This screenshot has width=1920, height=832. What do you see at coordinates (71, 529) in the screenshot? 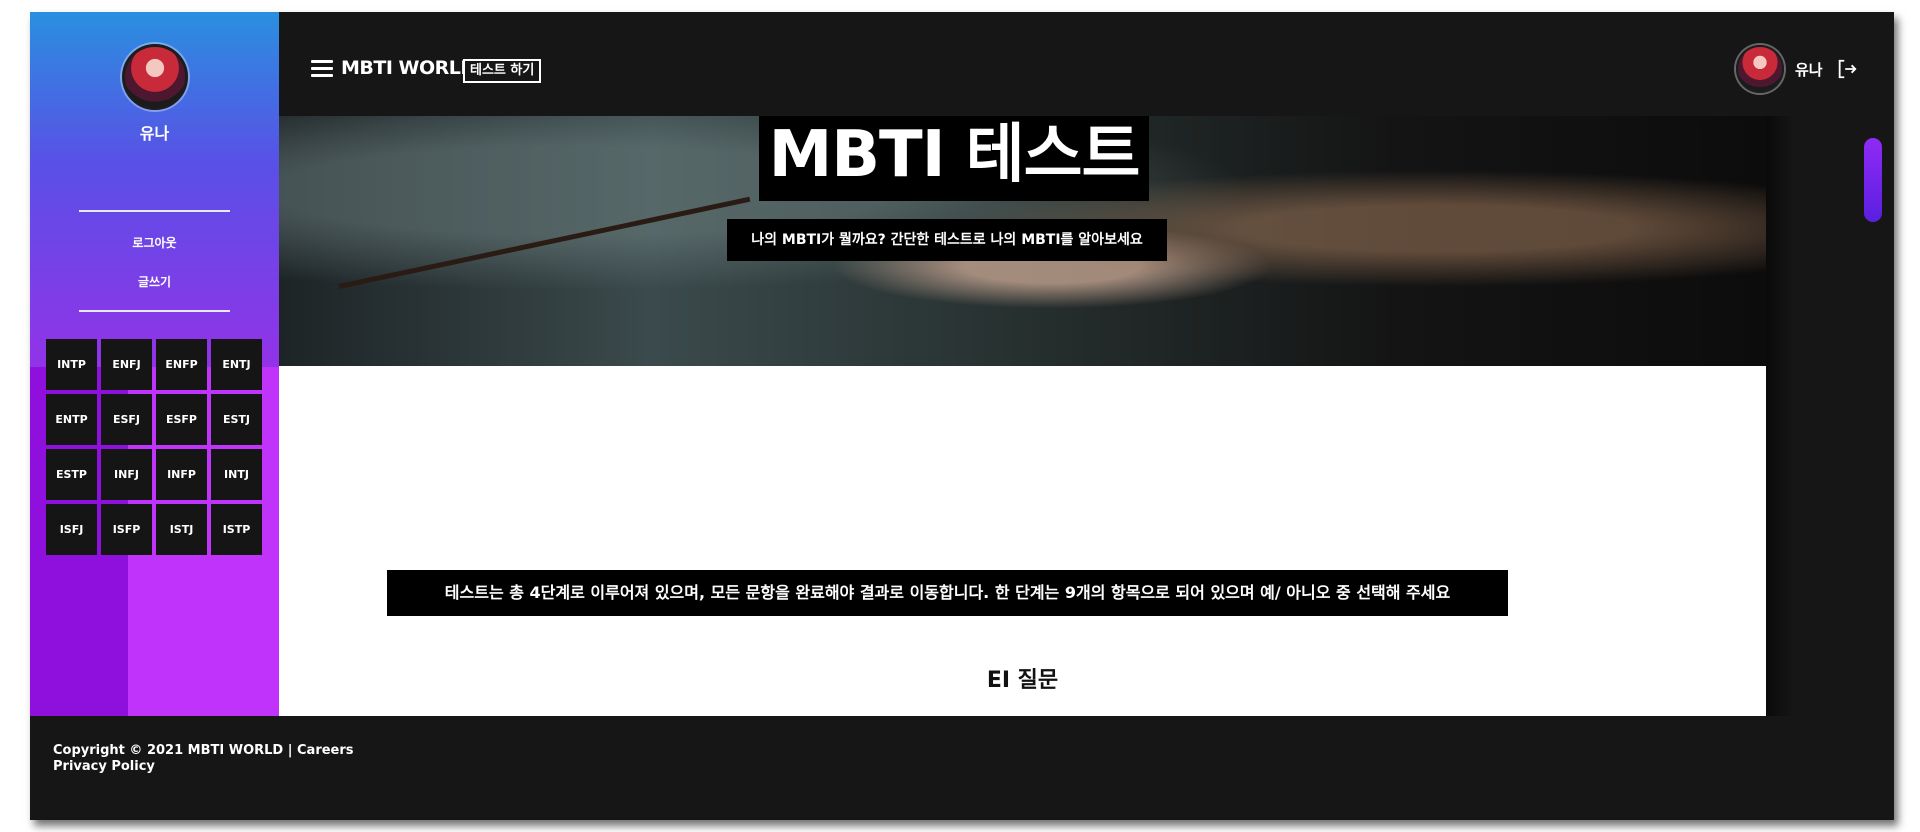
I see `mbti-type-isfj: ISFJ` at bounding box center [71, 529].